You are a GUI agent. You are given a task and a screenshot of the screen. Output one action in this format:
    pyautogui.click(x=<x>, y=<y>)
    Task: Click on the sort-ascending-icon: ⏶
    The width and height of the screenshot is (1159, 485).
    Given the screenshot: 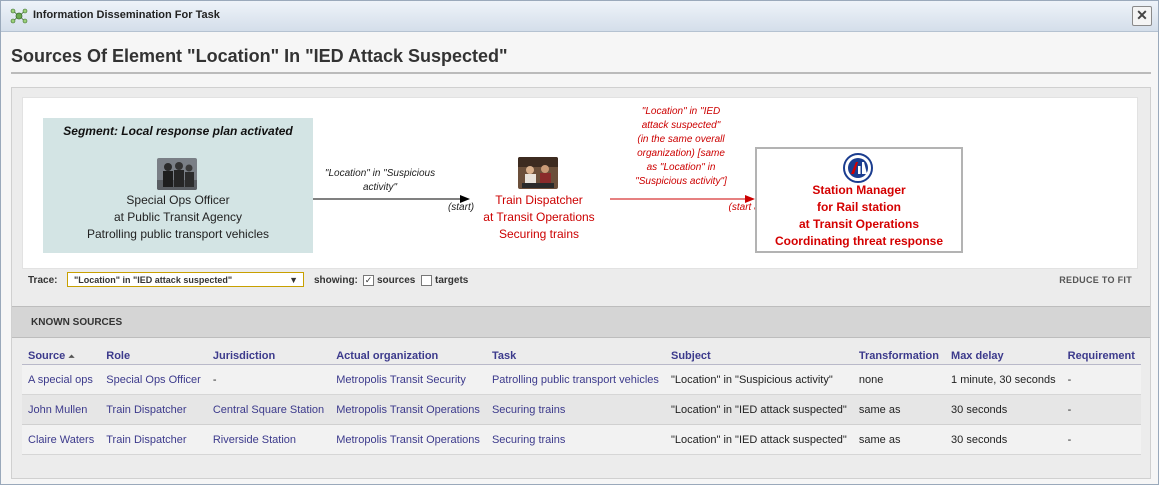 What is the action you would take?
    pyautogui.click(x=71, y=356)
    